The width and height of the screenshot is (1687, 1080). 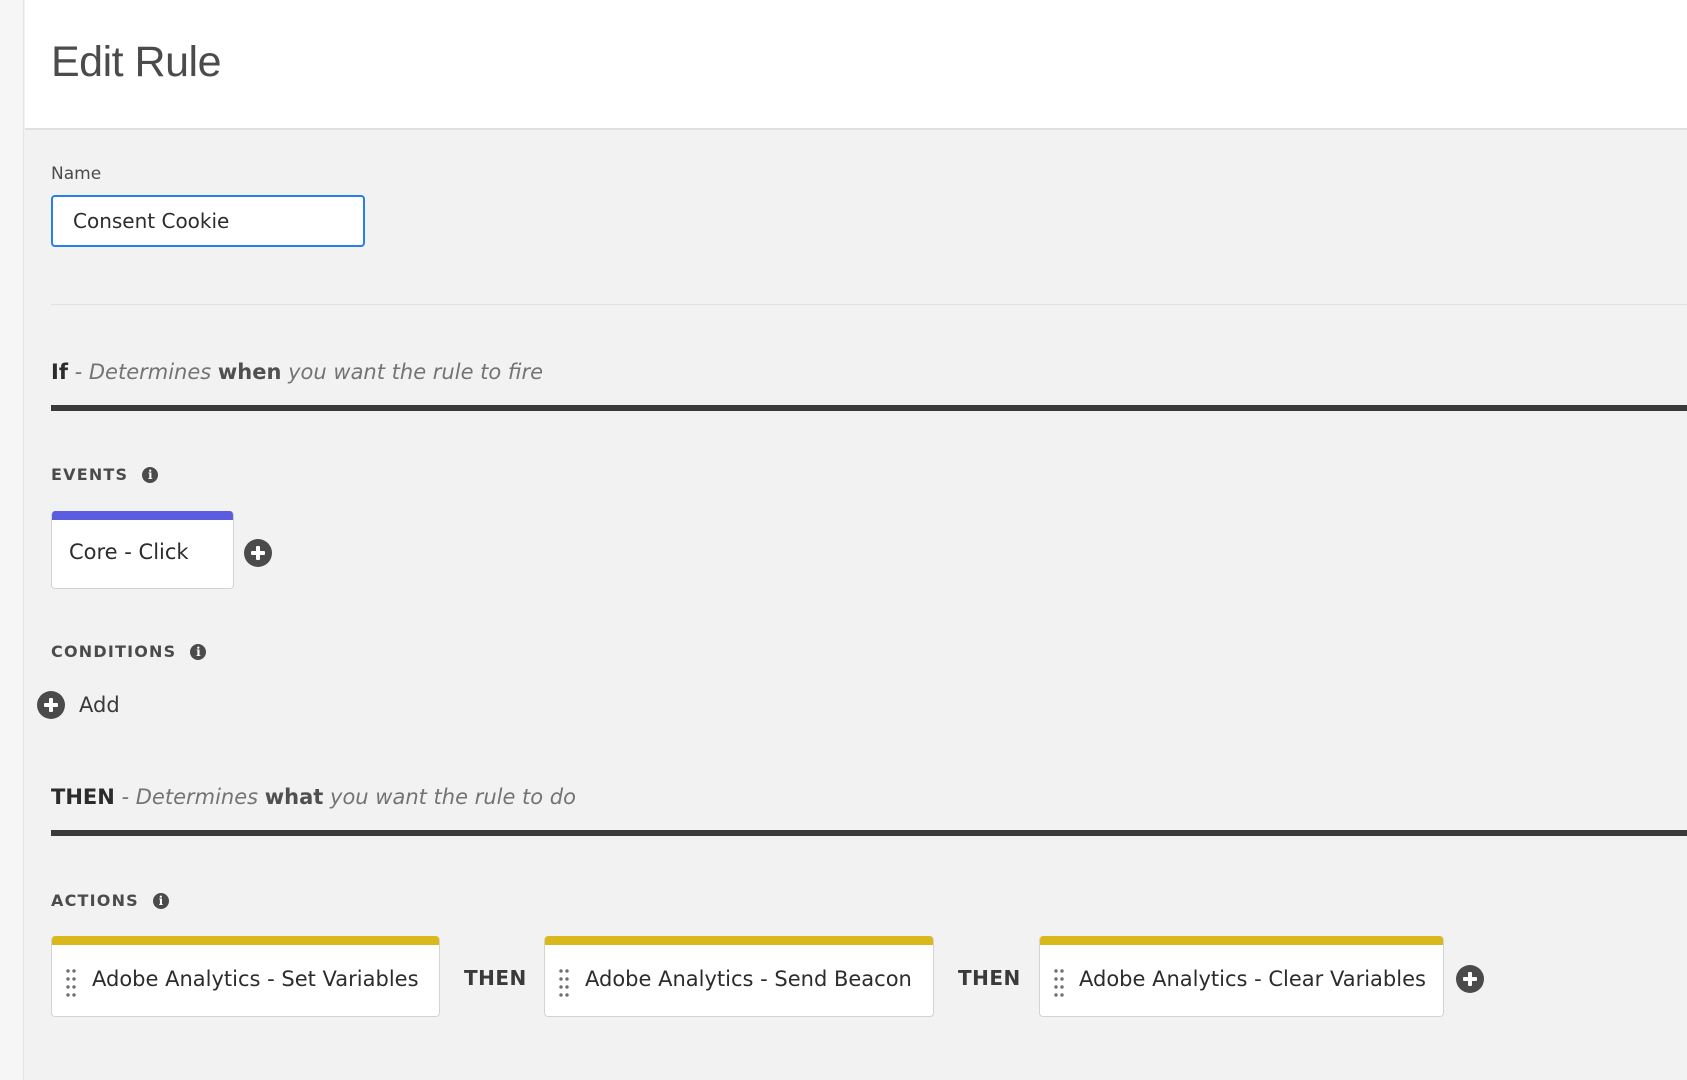 What do you see at coordinates (189, 797) in the screenshot?
I see `then-desc-prefix: - Determines` at bounding box center [189, 797].